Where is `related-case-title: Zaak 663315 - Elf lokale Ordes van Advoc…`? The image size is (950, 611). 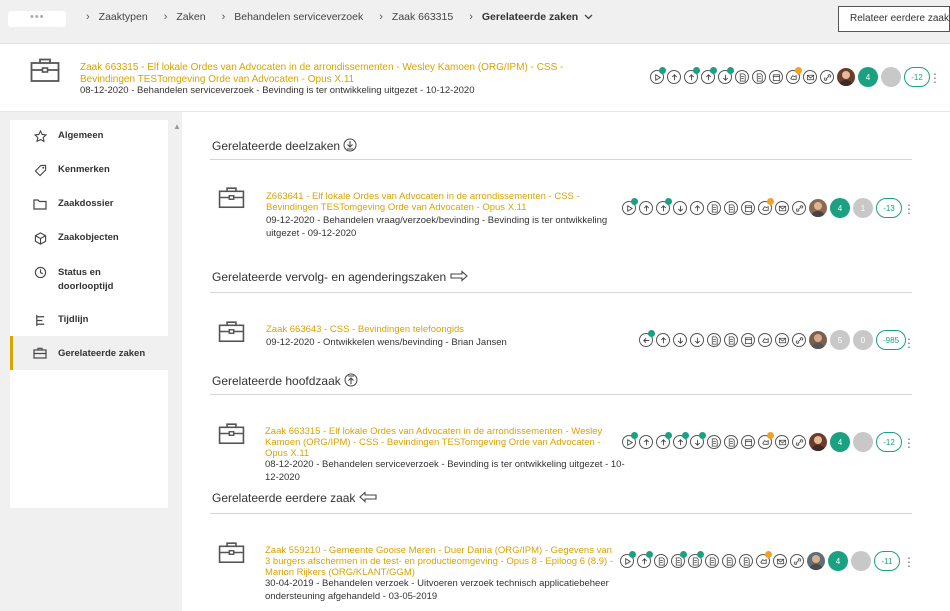
related-case-title: Zaak 663315 - Elf lokale Ordes van Advoc… is located at coordinates (437, 442).